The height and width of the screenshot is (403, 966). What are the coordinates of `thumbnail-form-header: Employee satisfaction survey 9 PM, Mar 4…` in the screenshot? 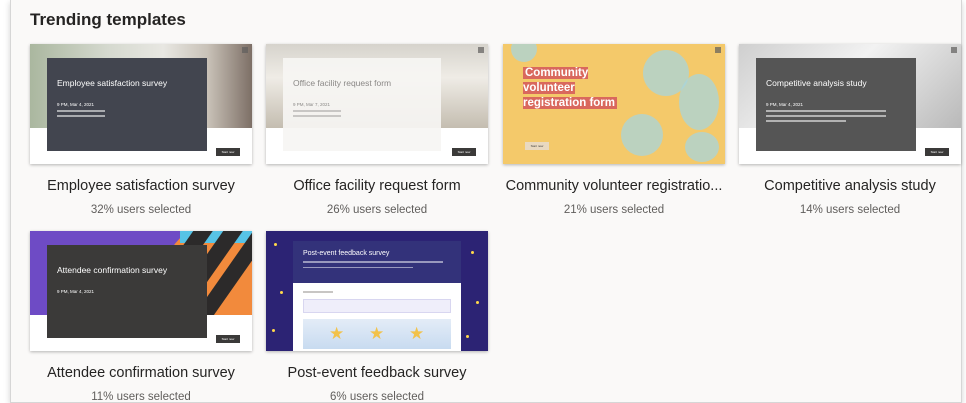 It's located at (127, 104).